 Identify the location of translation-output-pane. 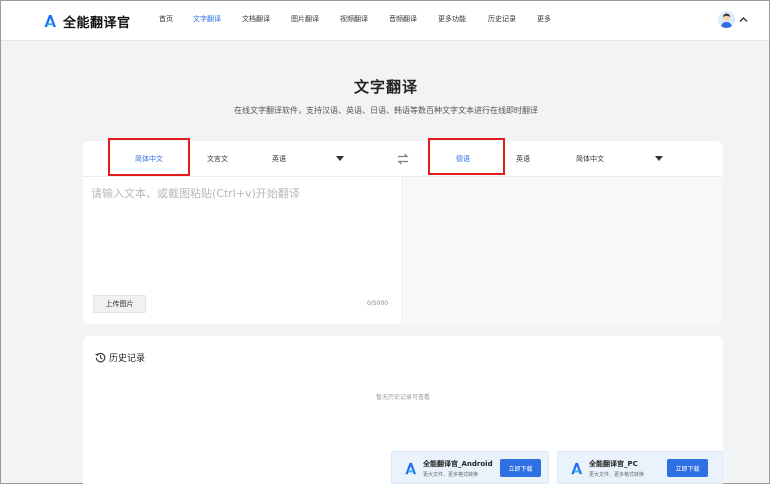
(563, 250).